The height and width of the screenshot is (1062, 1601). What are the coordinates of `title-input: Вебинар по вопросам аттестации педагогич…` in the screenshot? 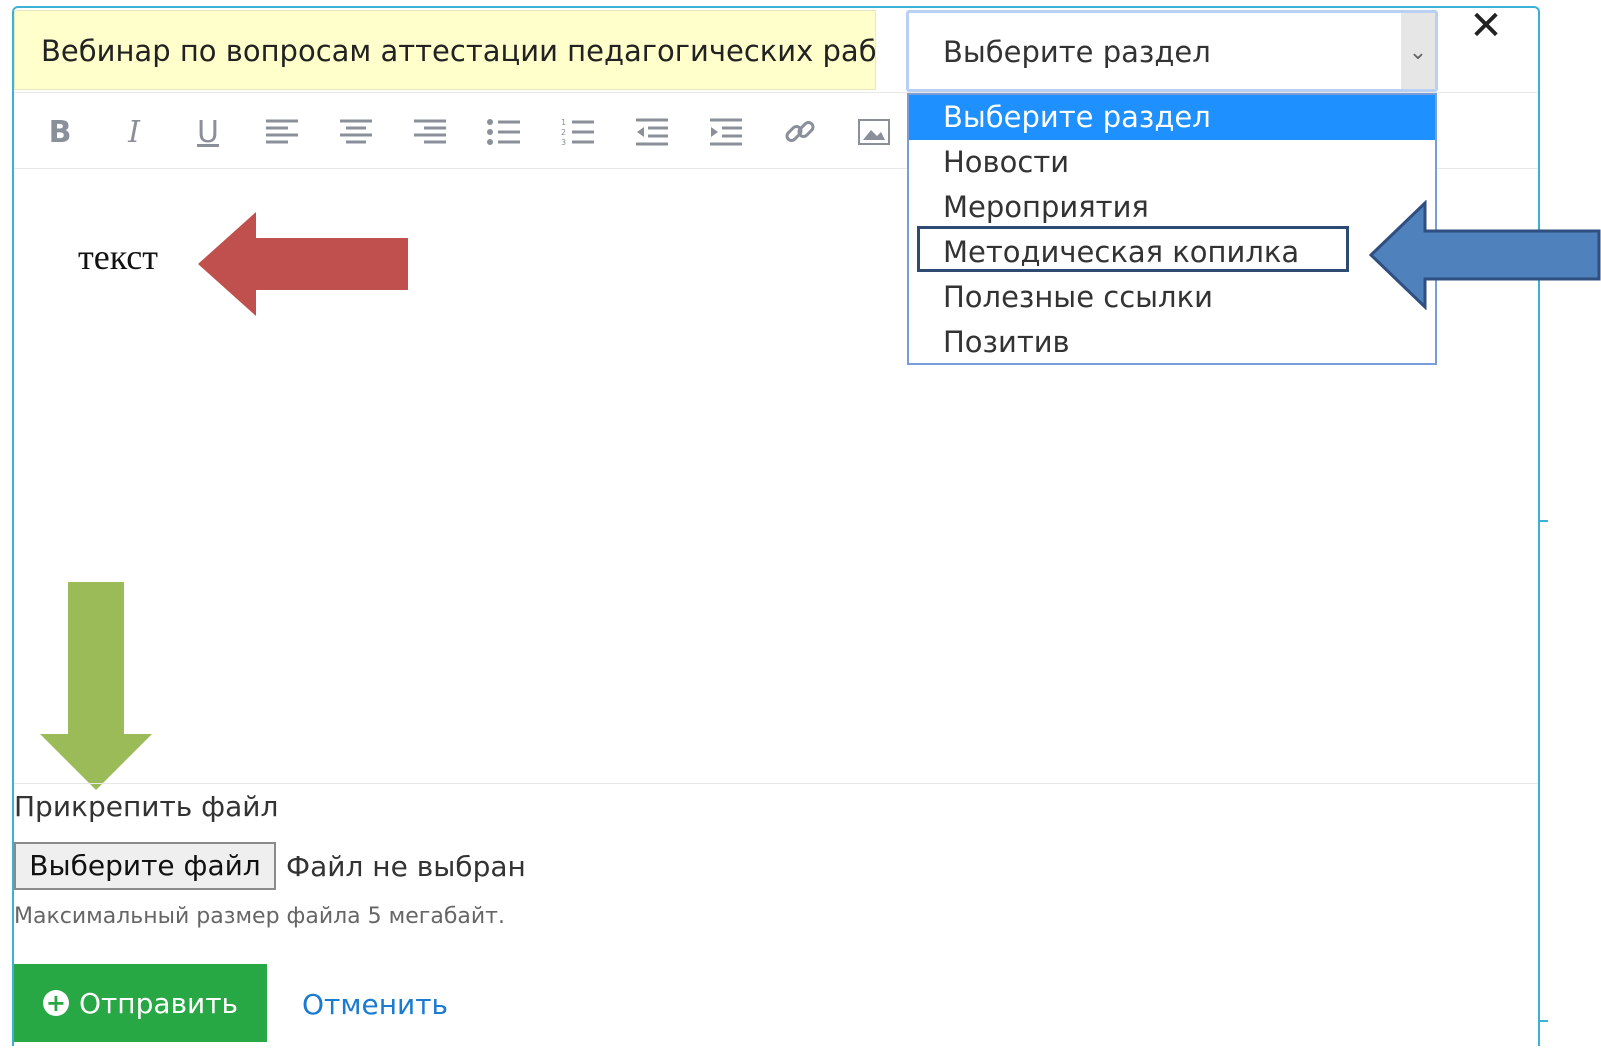 It's located at (445, 50).